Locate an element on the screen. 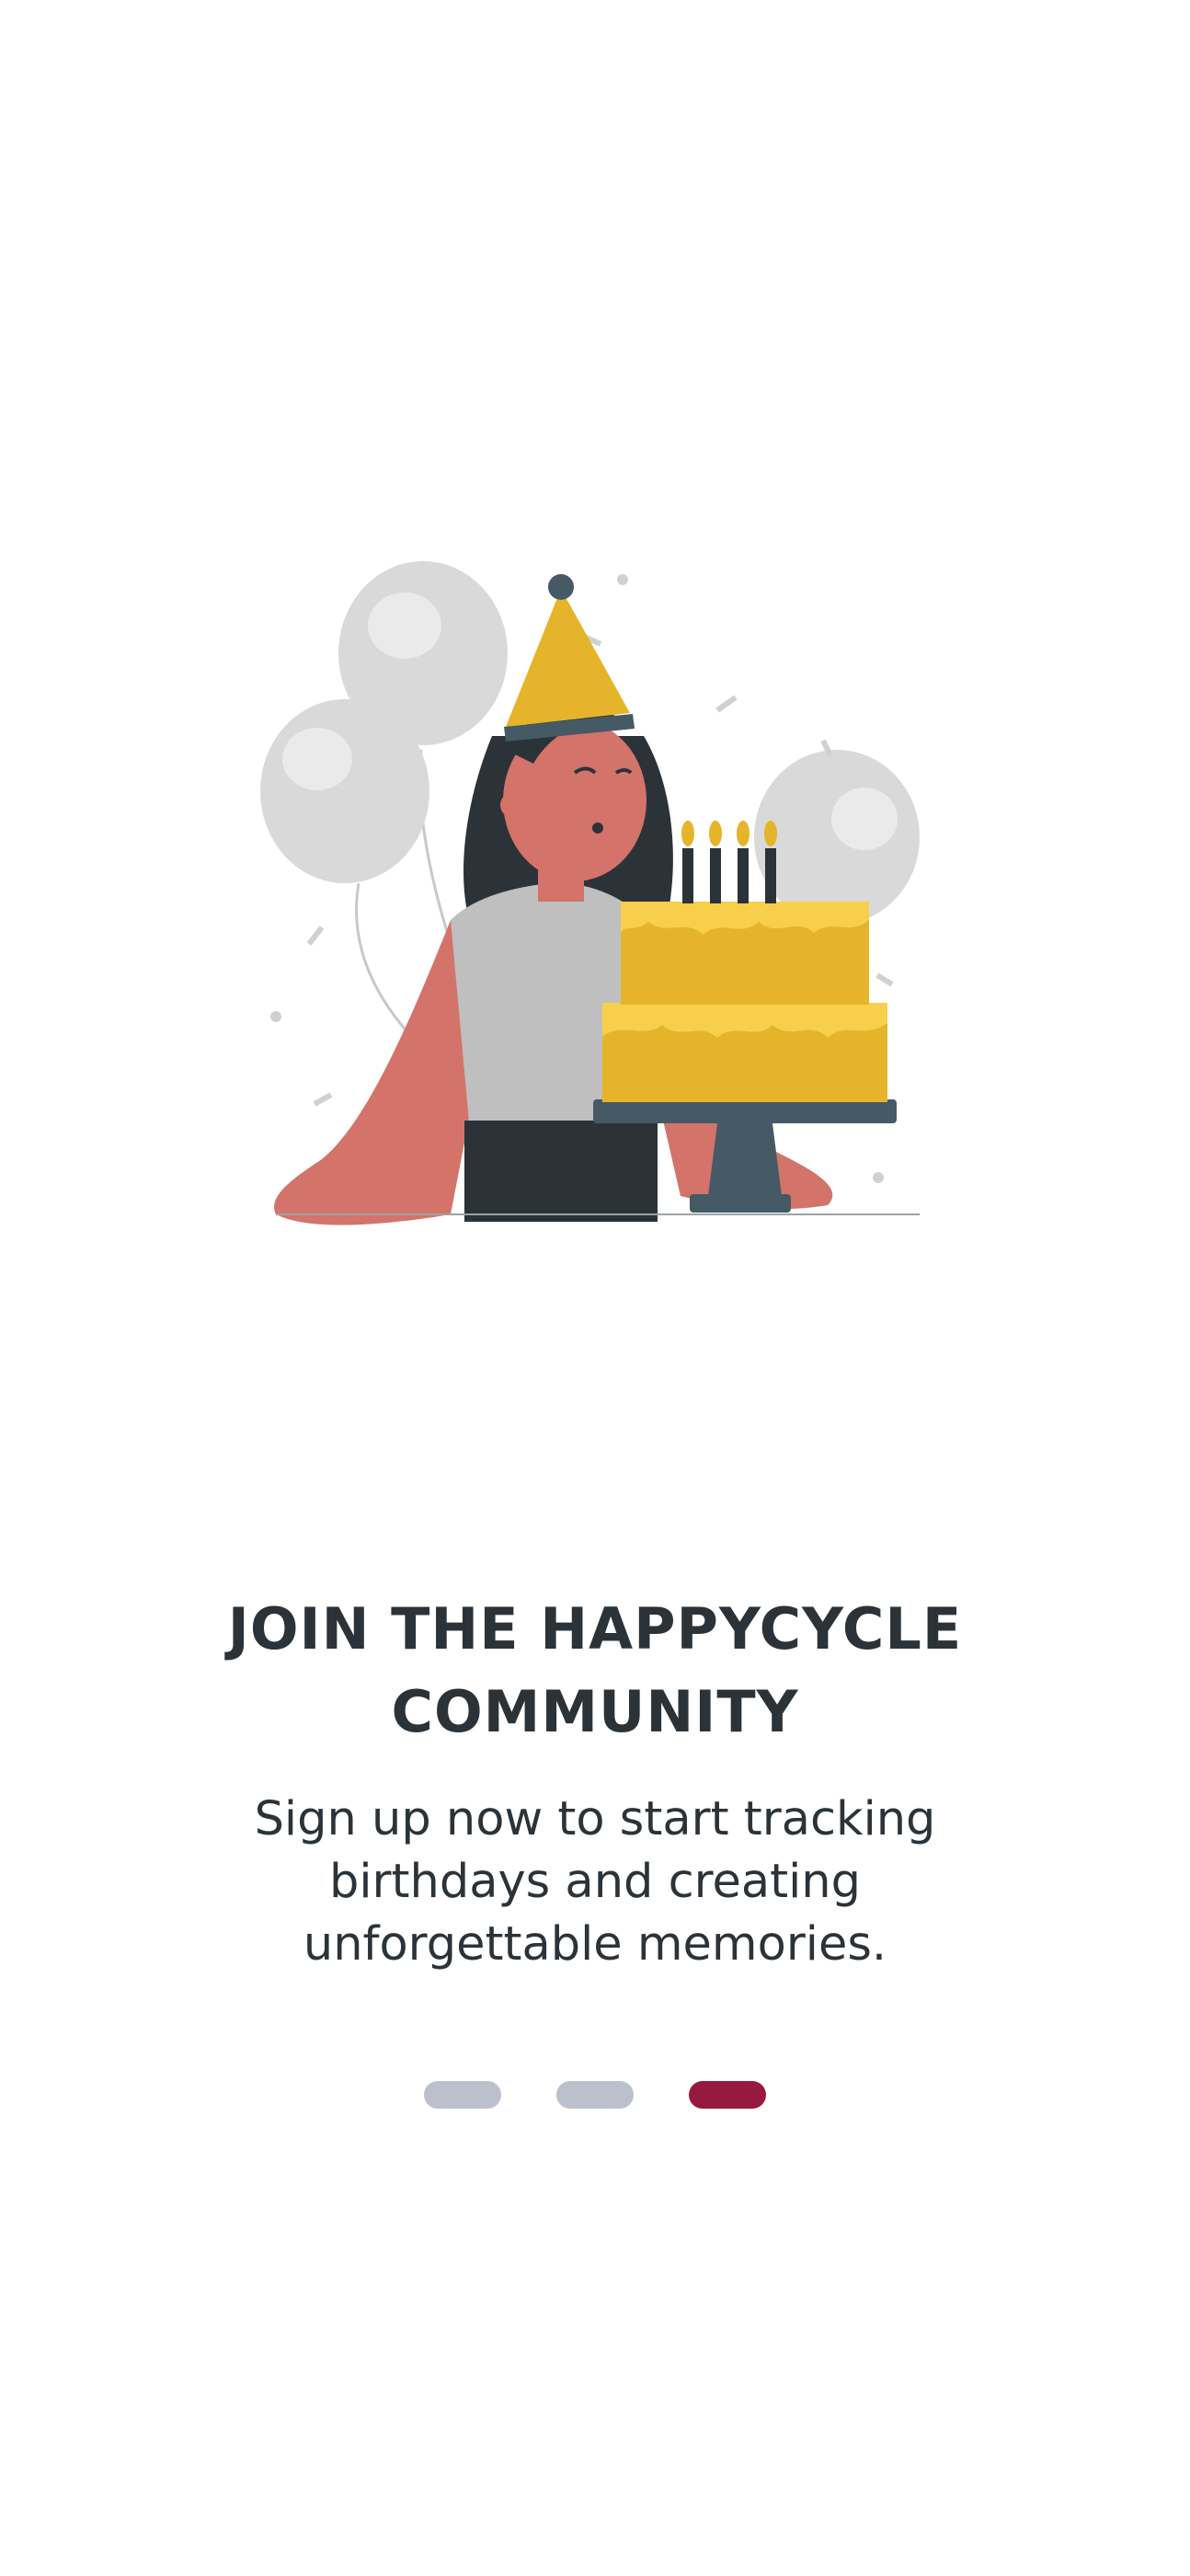 The width and height of the screenshot is (1190, 2576). title-line-1: JOIN THE HAPPYCYCLE is located at coordinates (595, 1628).